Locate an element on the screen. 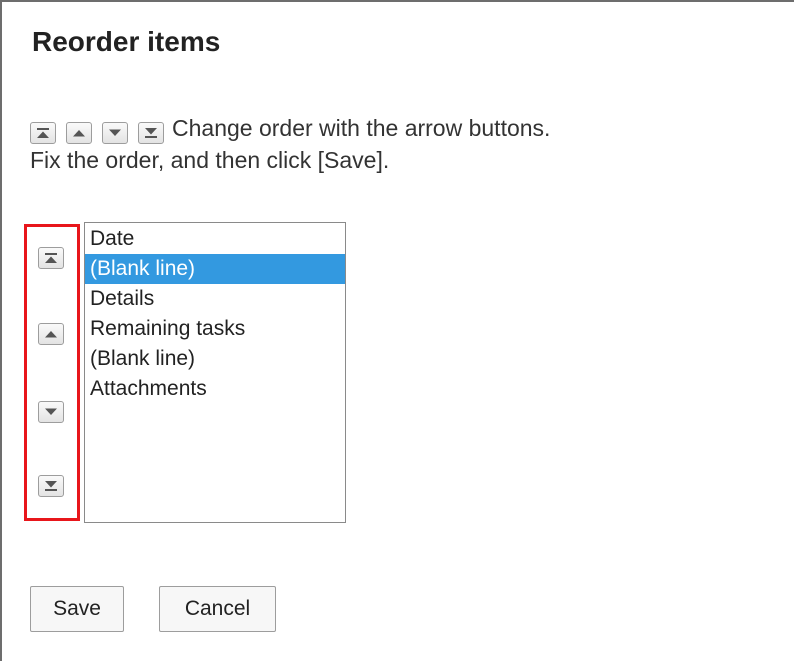 This screenshot has width=796, height=661. move-up-button is located at coordinates (51, 334).